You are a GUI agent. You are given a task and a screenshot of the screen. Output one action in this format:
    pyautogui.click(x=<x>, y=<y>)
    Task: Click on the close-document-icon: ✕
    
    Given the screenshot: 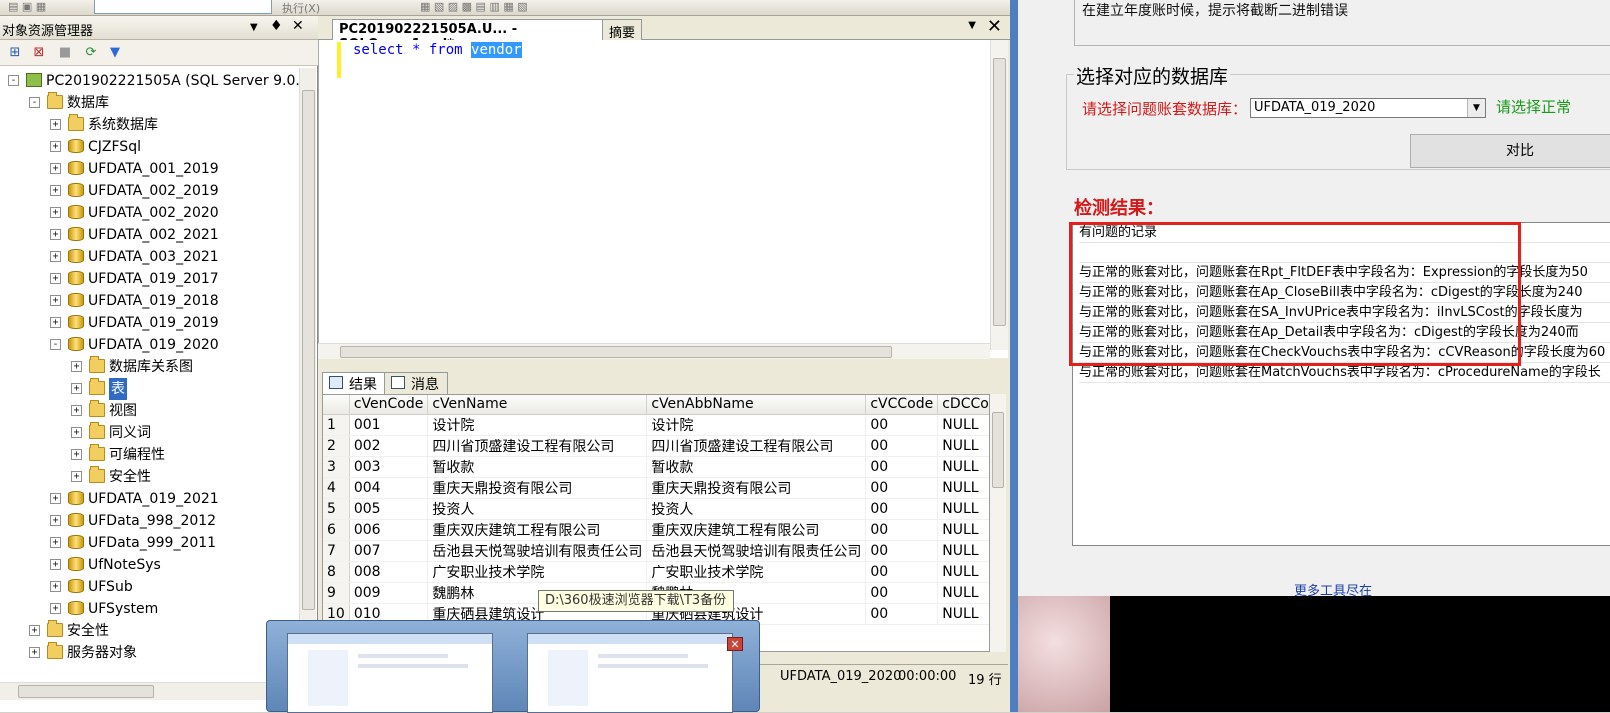 What is the action you would take?
    pyautogui.click(x=994, y=26)
    